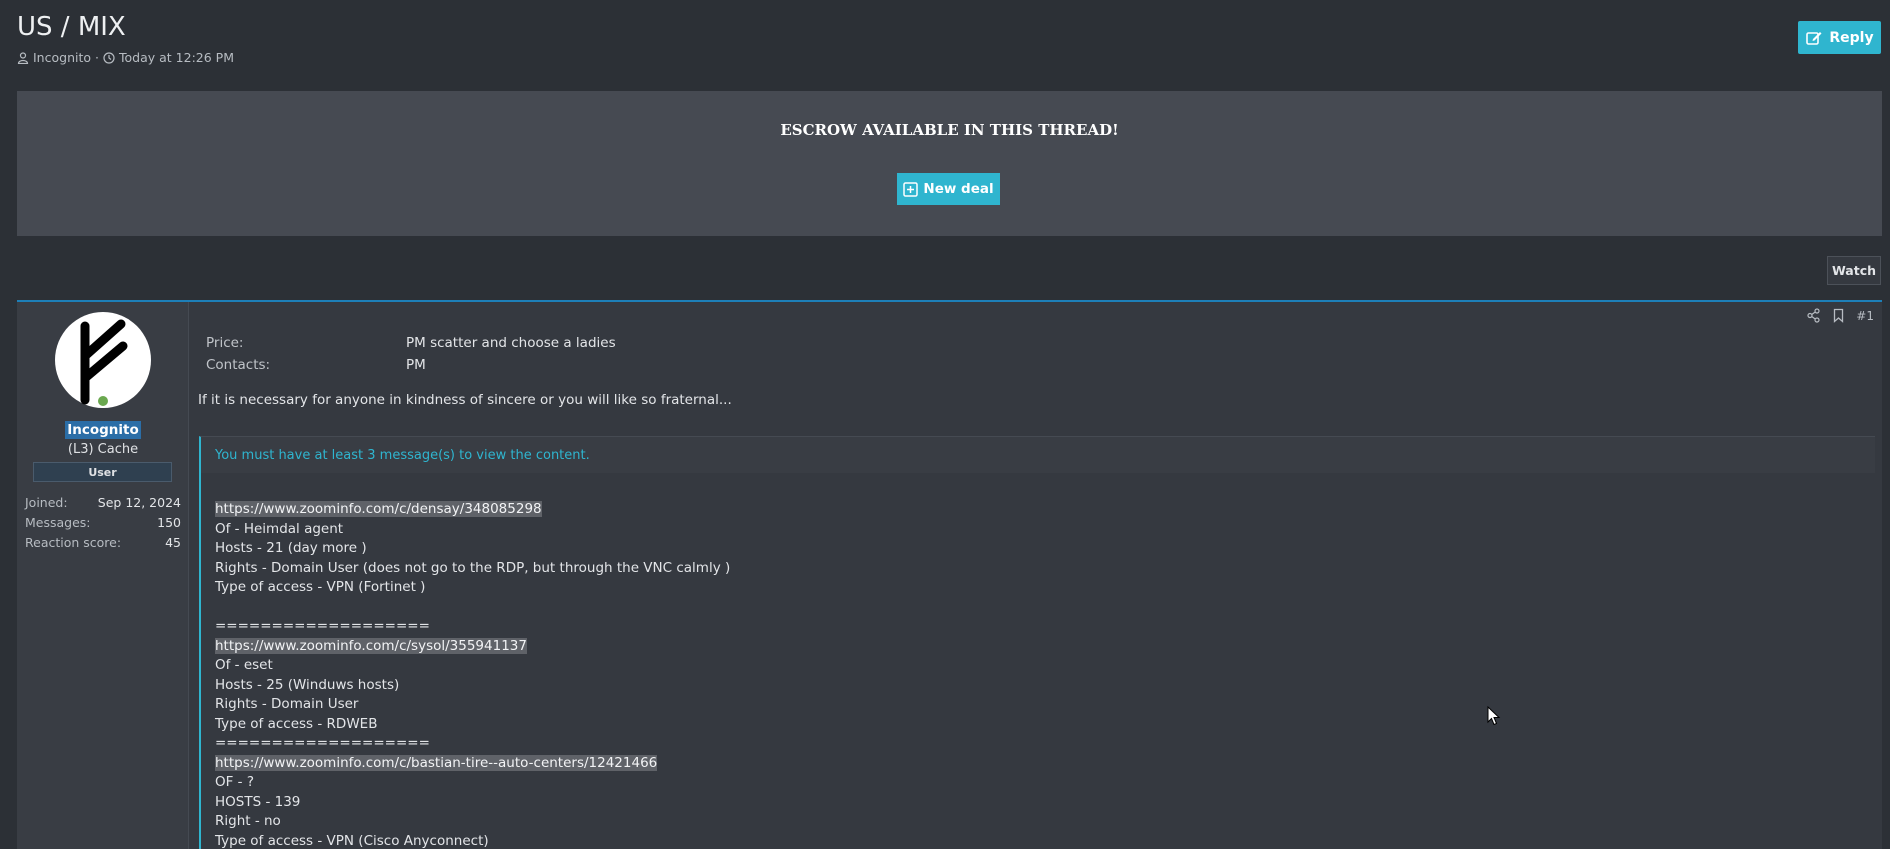  What do you see at coordinates (320, 587) in the screenshot?
I see `content-line: Type of access - VPN (Fortinet )` at bounding box center [320, 587].